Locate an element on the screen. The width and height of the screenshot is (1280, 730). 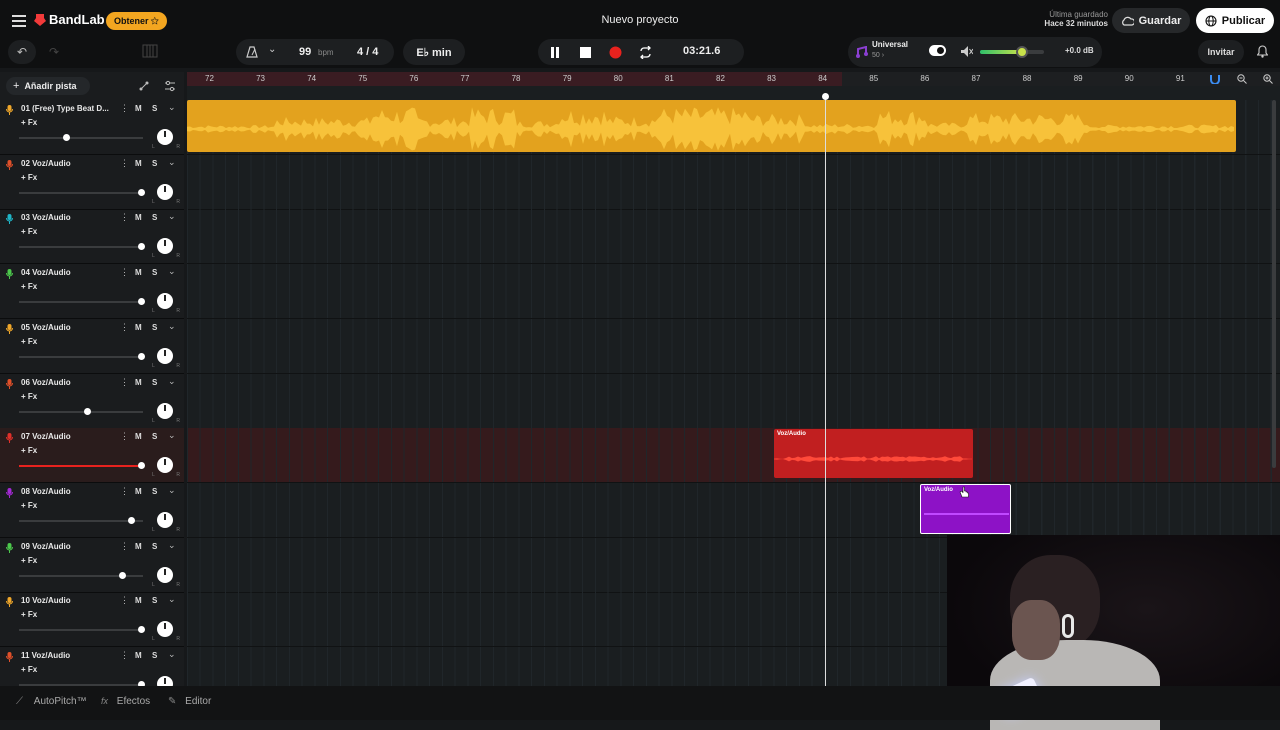
master-volume-knob is located at coordinates (1021, 52).